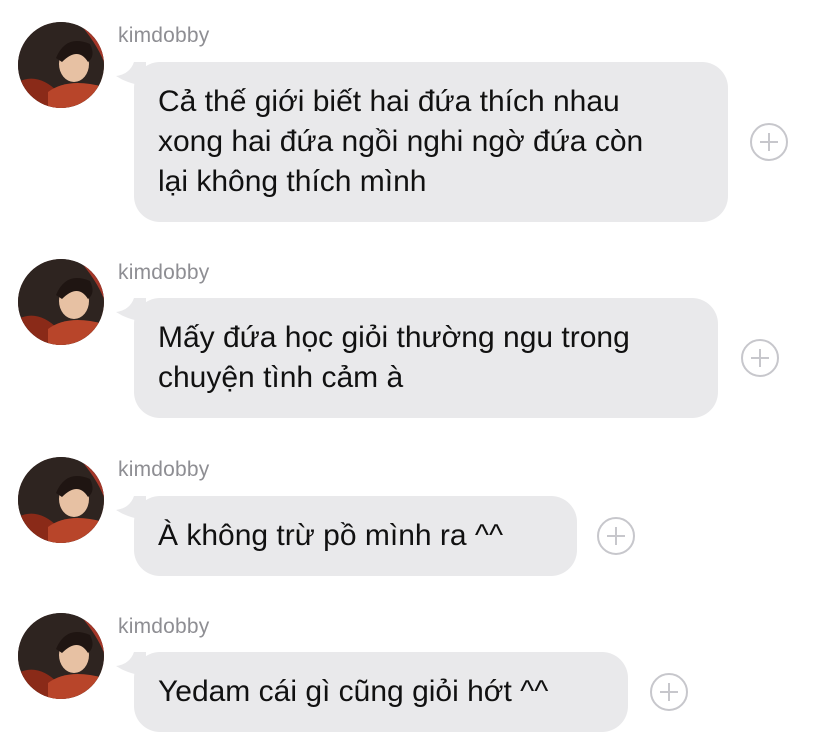 The image size is (828, 750). What do you see at coordinates (281, 377) in the screenshot?
I see `message-line: chuyện tình cảm à` at bounding box center [281, 377].